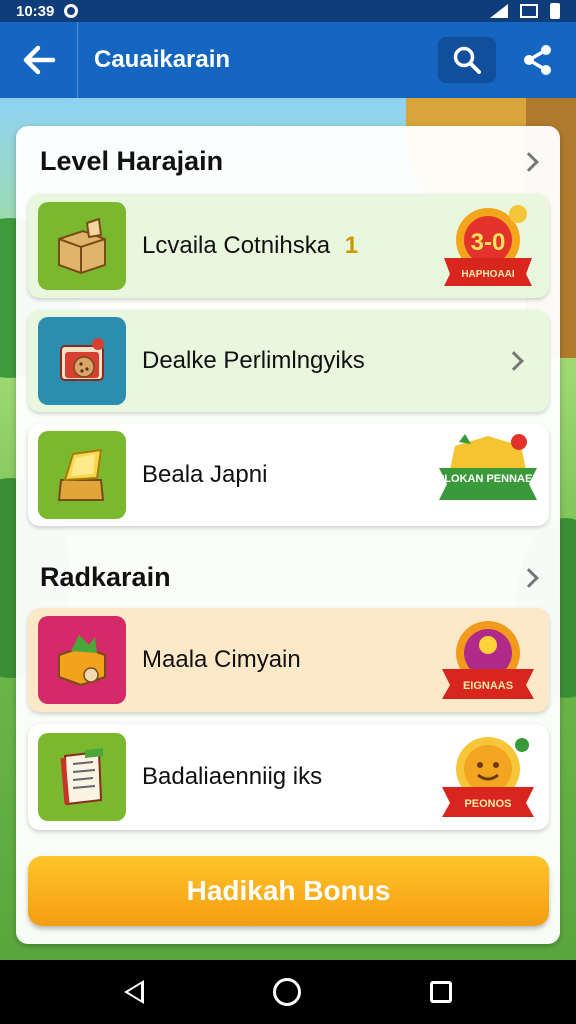  I want to click on status-time: 10:39, so click(35, 11).